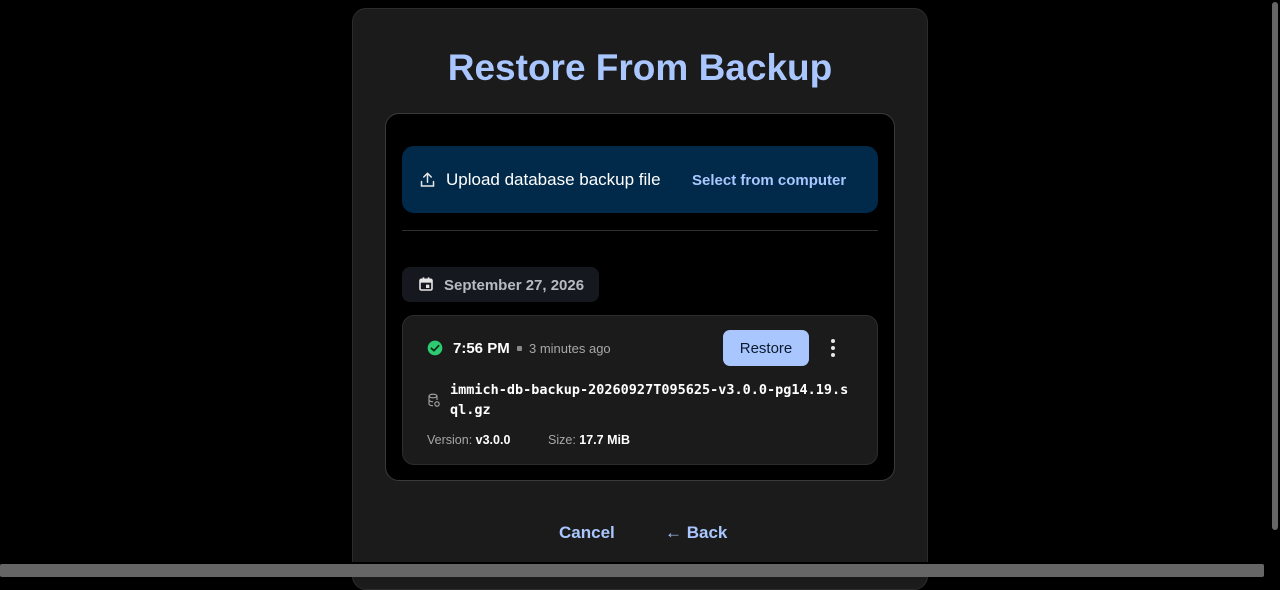 Image resolution: width=1280 pixels, height=590 pixels. What do you see at coordinates (493, 440) in the screenshot?
I see `version-value: v3.0.0` at bounding box center [493, 440].